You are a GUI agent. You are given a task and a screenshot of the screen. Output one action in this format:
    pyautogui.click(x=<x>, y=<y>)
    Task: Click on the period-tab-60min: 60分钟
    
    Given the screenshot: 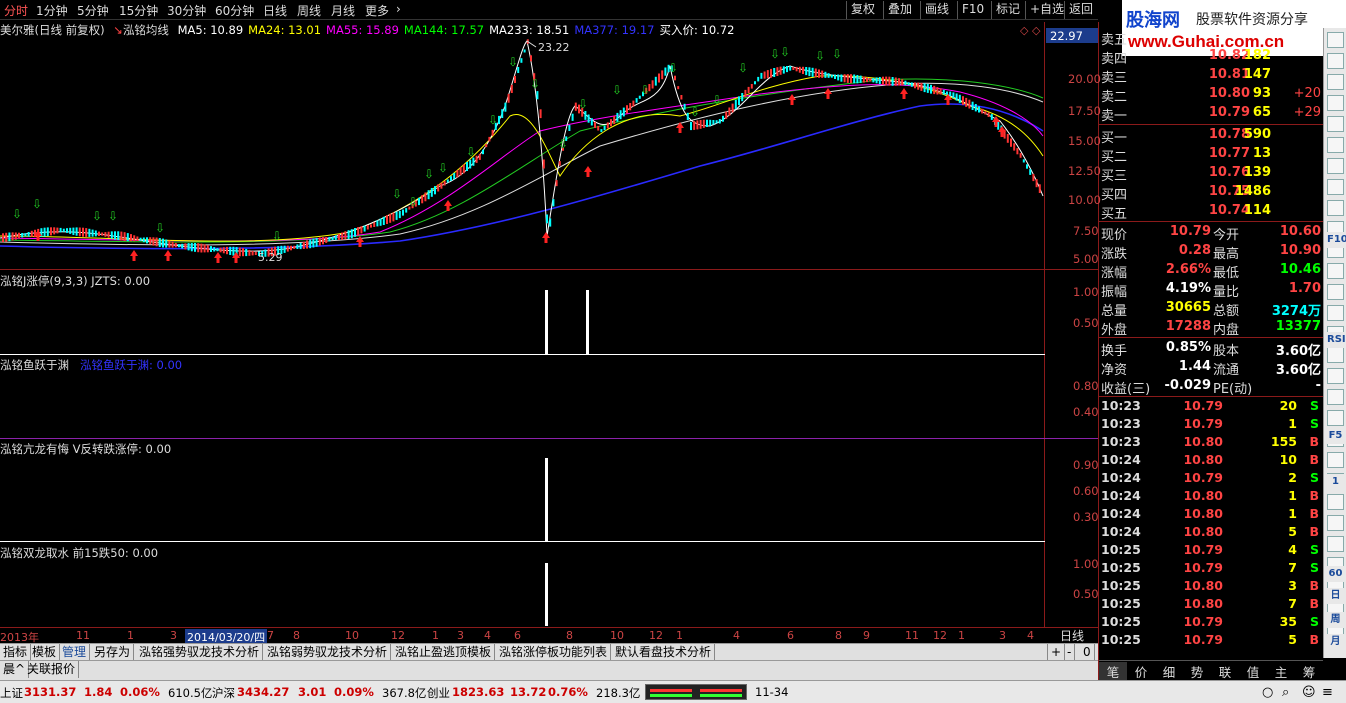 What is the action you would take?
    pyautogui.click(x=234, y=10)
    